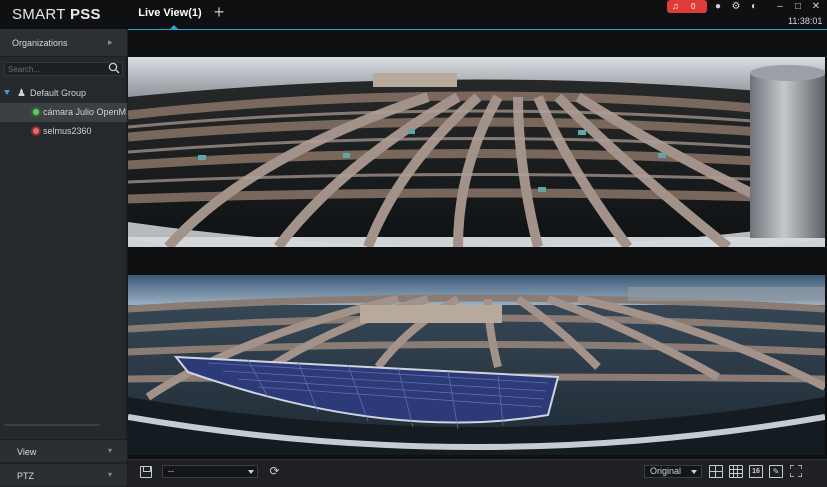  I want to click on panorama-divider, so click(476, 261).